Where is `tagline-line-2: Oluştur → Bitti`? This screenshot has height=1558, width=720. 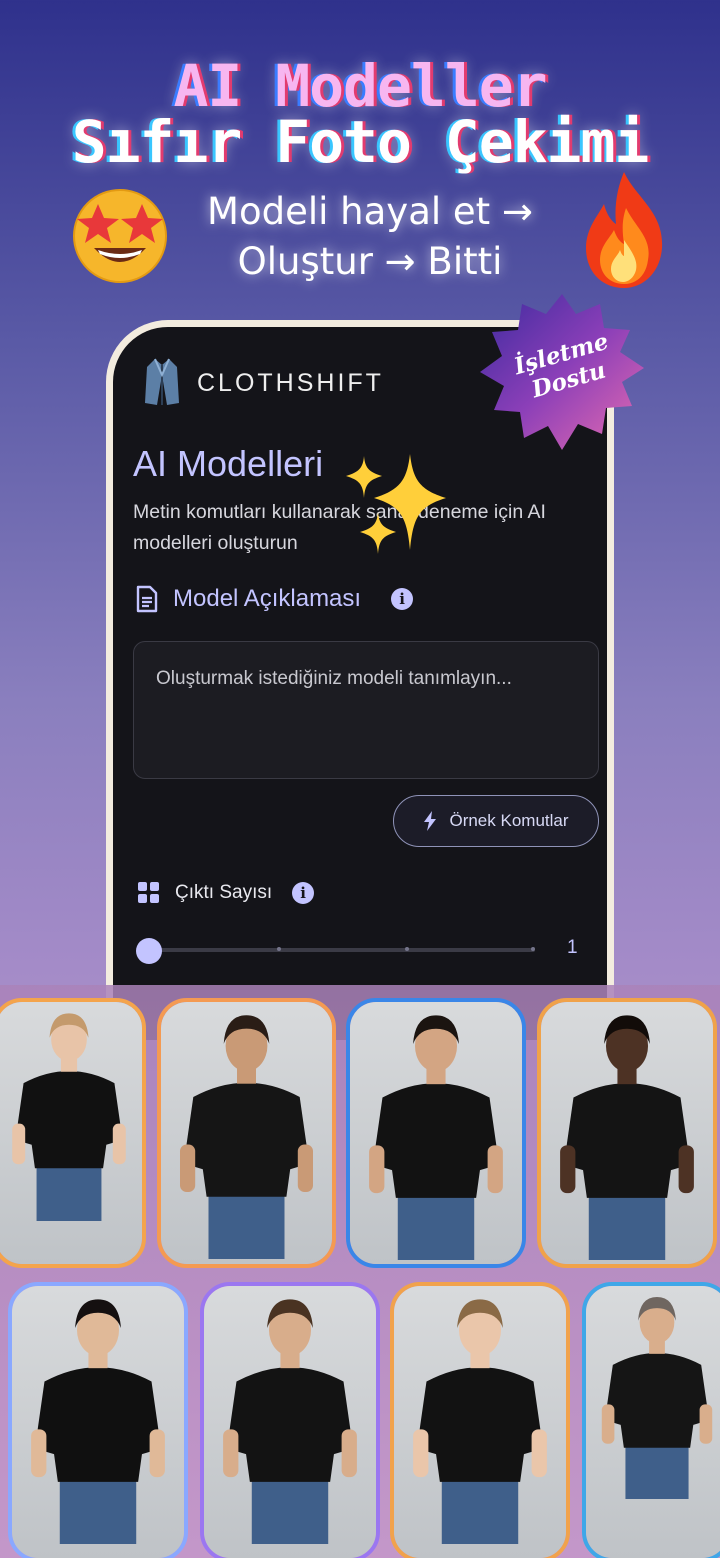
tagline-line-2: Oluştur → Bitti is located at coordinates (370, 261).